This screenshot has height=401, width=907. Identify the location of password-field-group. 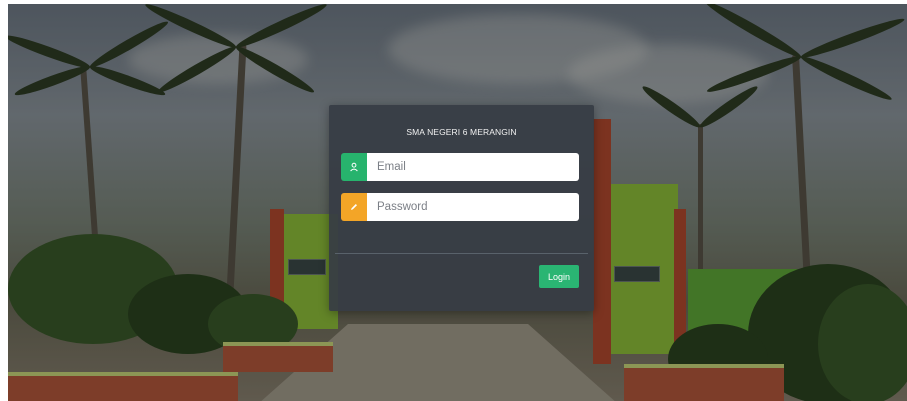
(460, 207).